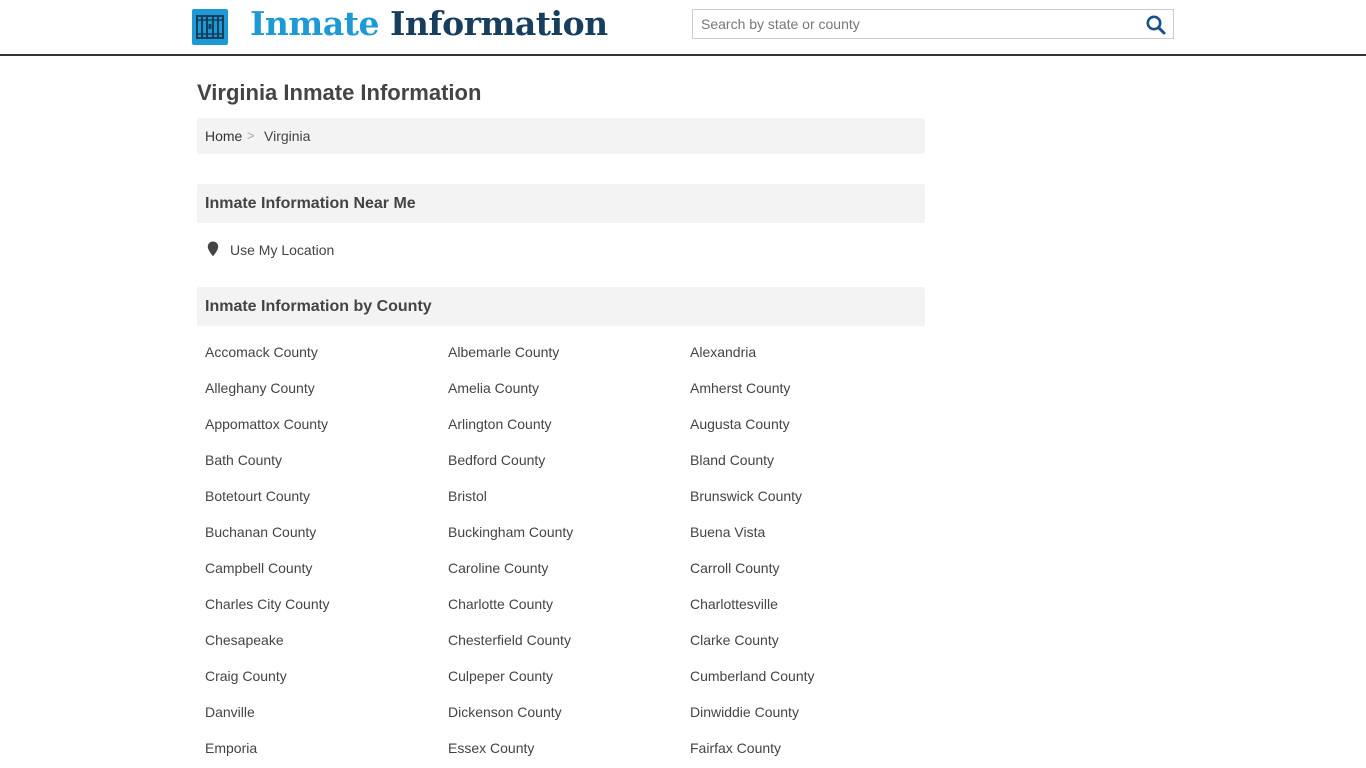 The height and width of the screenshot is (768, 1366). Describe the element at coordinates (326, 532) in the screenshot. I see `county-link: Buchanan County` at that location.